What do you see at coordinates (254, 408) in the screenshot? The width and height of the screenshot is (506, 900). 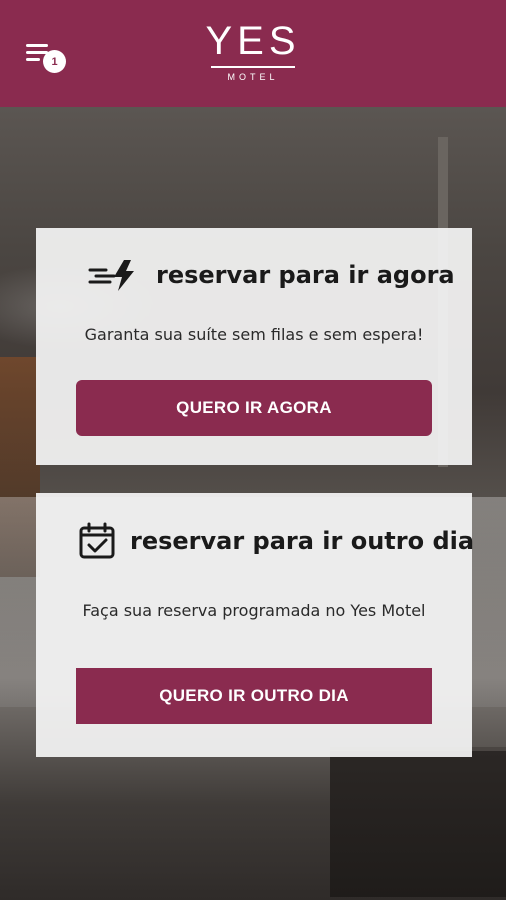 I see `reserve-now-button: QUERO IR AGORA` at bounding box center [254, 408].